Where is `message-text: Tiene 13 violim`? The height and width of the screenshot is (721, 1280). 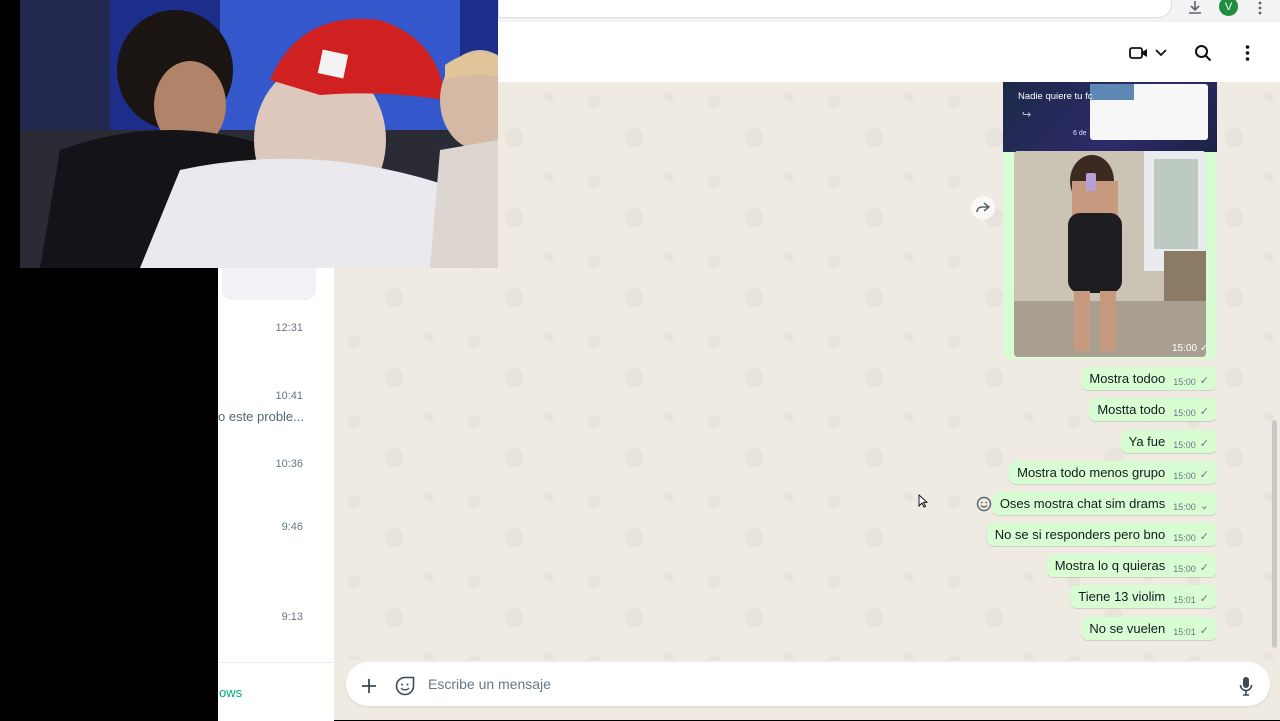 message-text: Tiene 13 violim is located at coordinates (1122, 596).